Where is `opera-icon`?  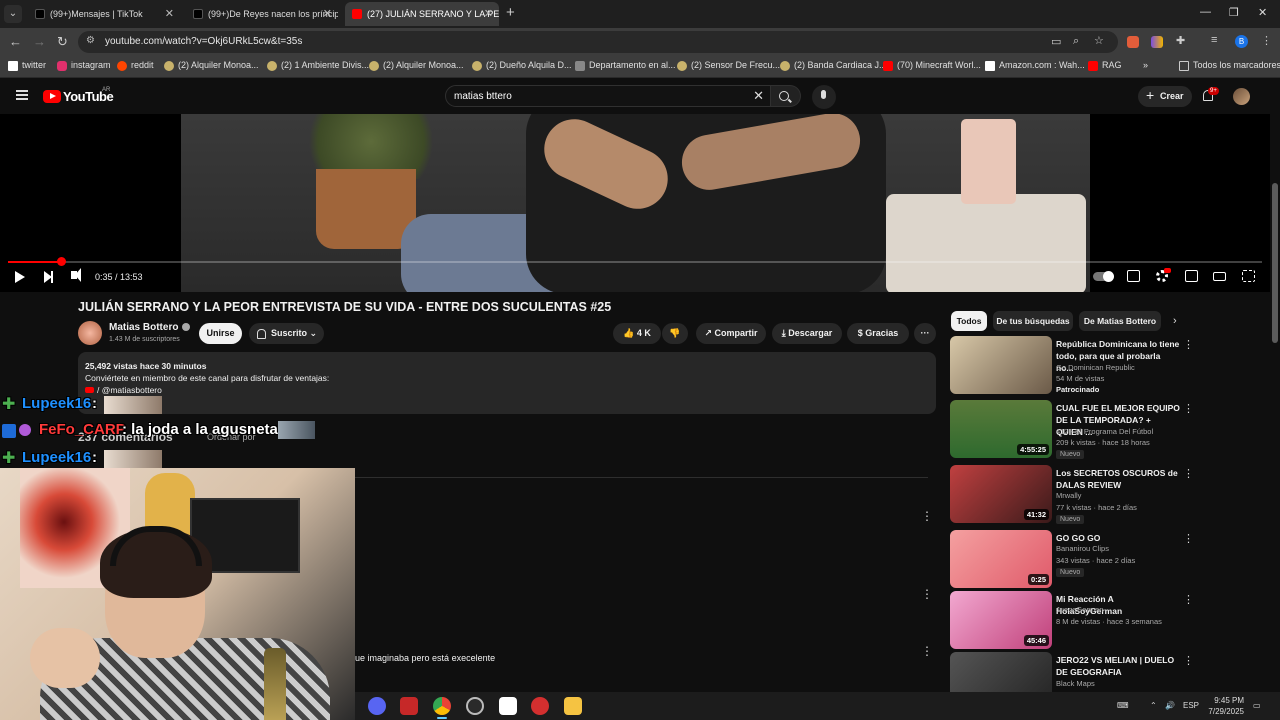
opera-icon is located at coordinates (540, 706).